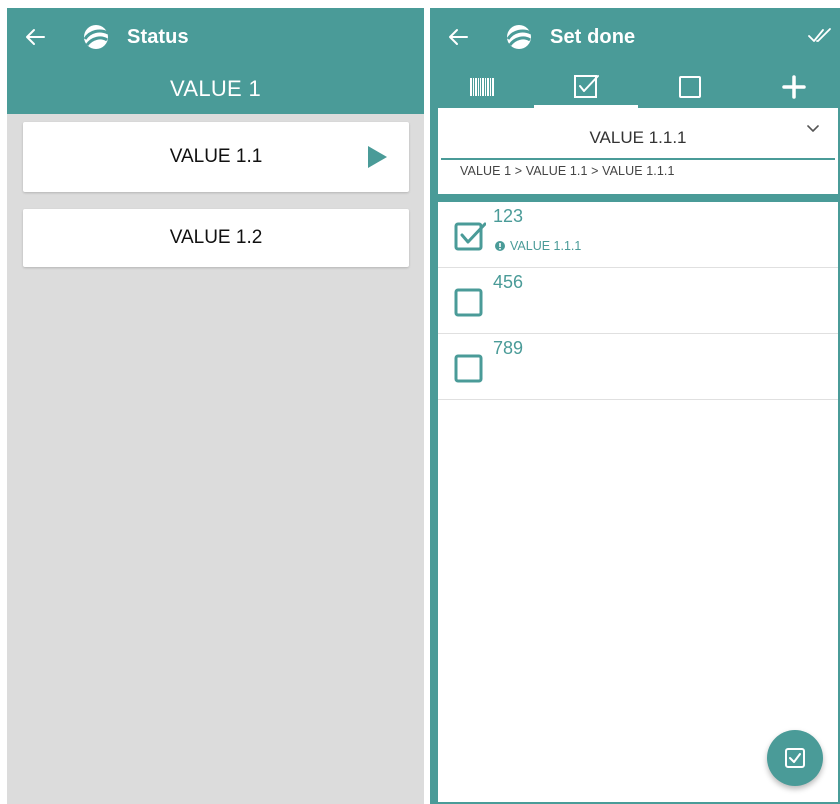 The height and width of the screenshot is (804, 840). Describe the element at coordinates (377, 157) in the screenshot. I see `play-icon` at that location.